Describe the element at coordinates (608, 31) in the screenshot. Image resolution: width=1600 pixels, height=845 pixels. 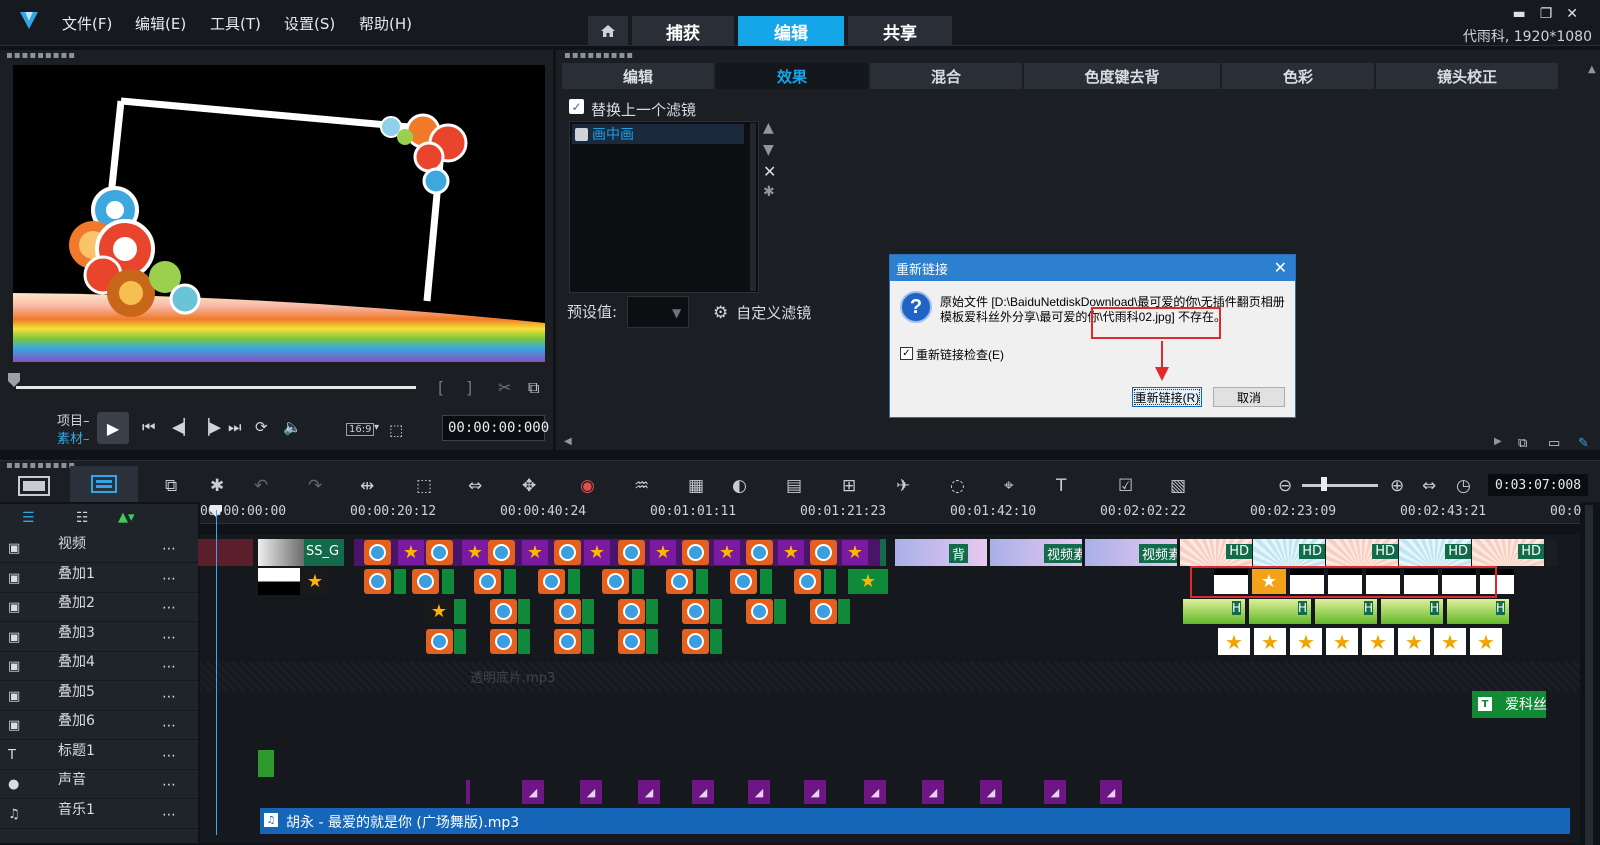
I see `home-button` at that location.